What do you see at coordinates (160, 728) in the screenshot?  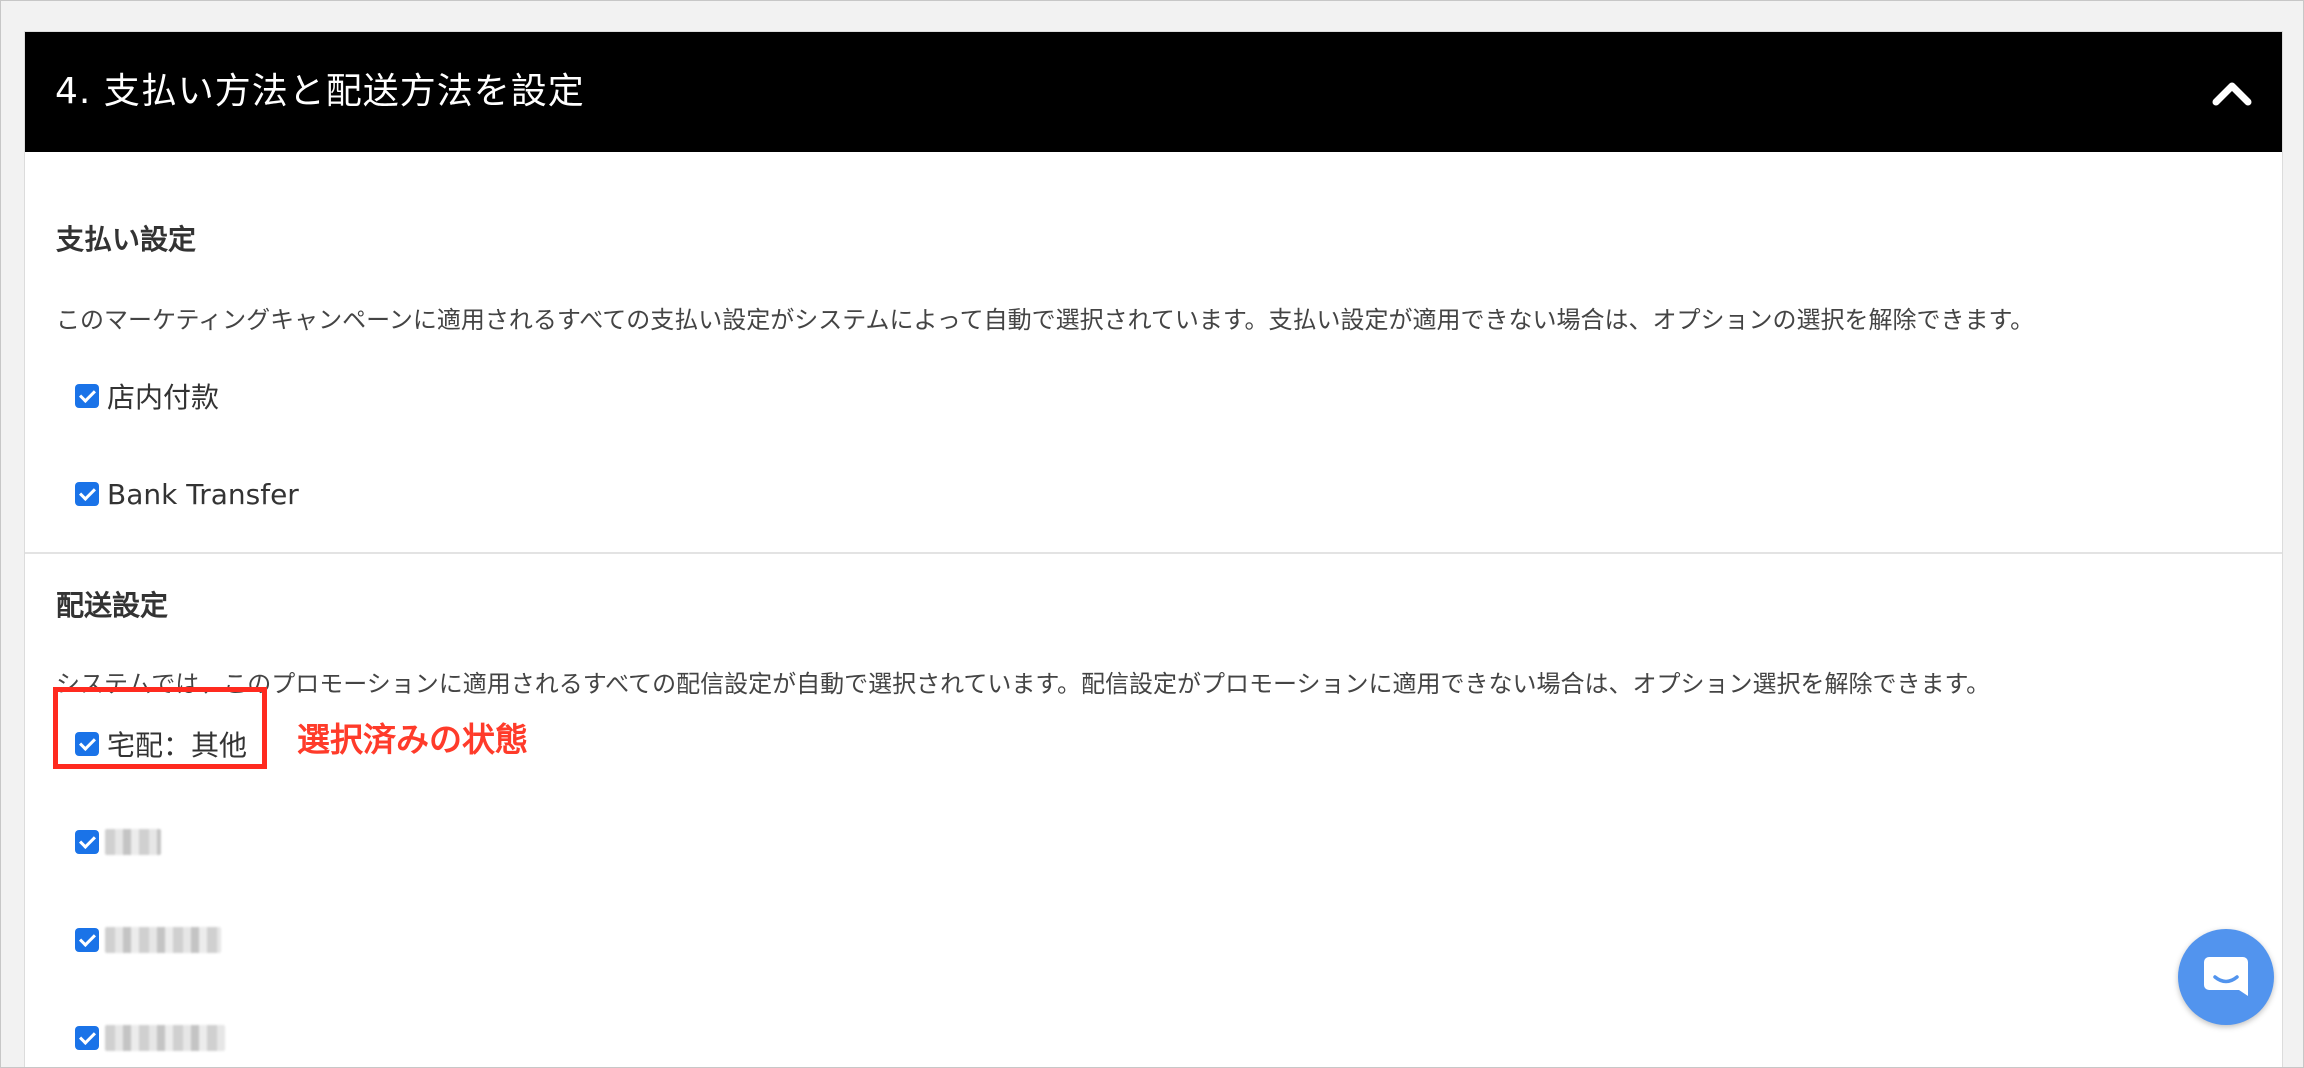 I see `highlight-box` at bounding box center [160, 728].